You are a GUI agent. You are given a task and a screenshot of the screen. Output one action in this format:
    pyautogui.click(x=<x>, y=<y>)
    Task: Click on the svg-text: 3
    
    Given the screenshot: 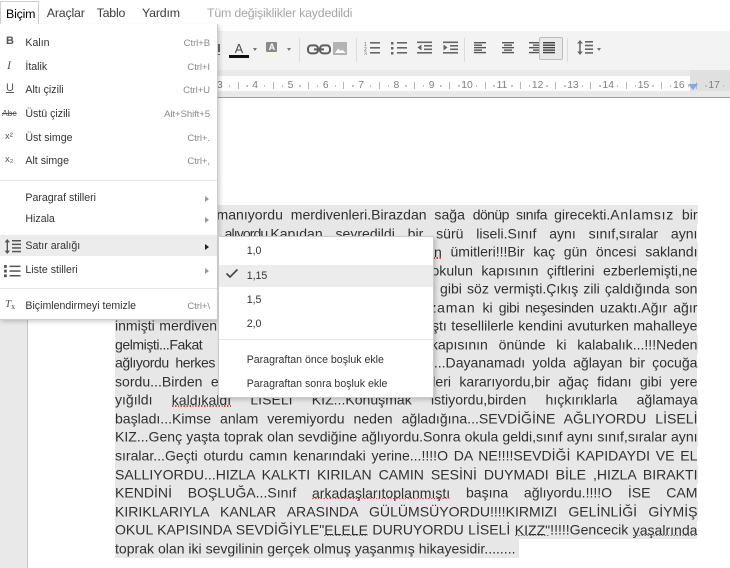 What is the action you would take?
    pyautogui.click(x=365, y=54)
    